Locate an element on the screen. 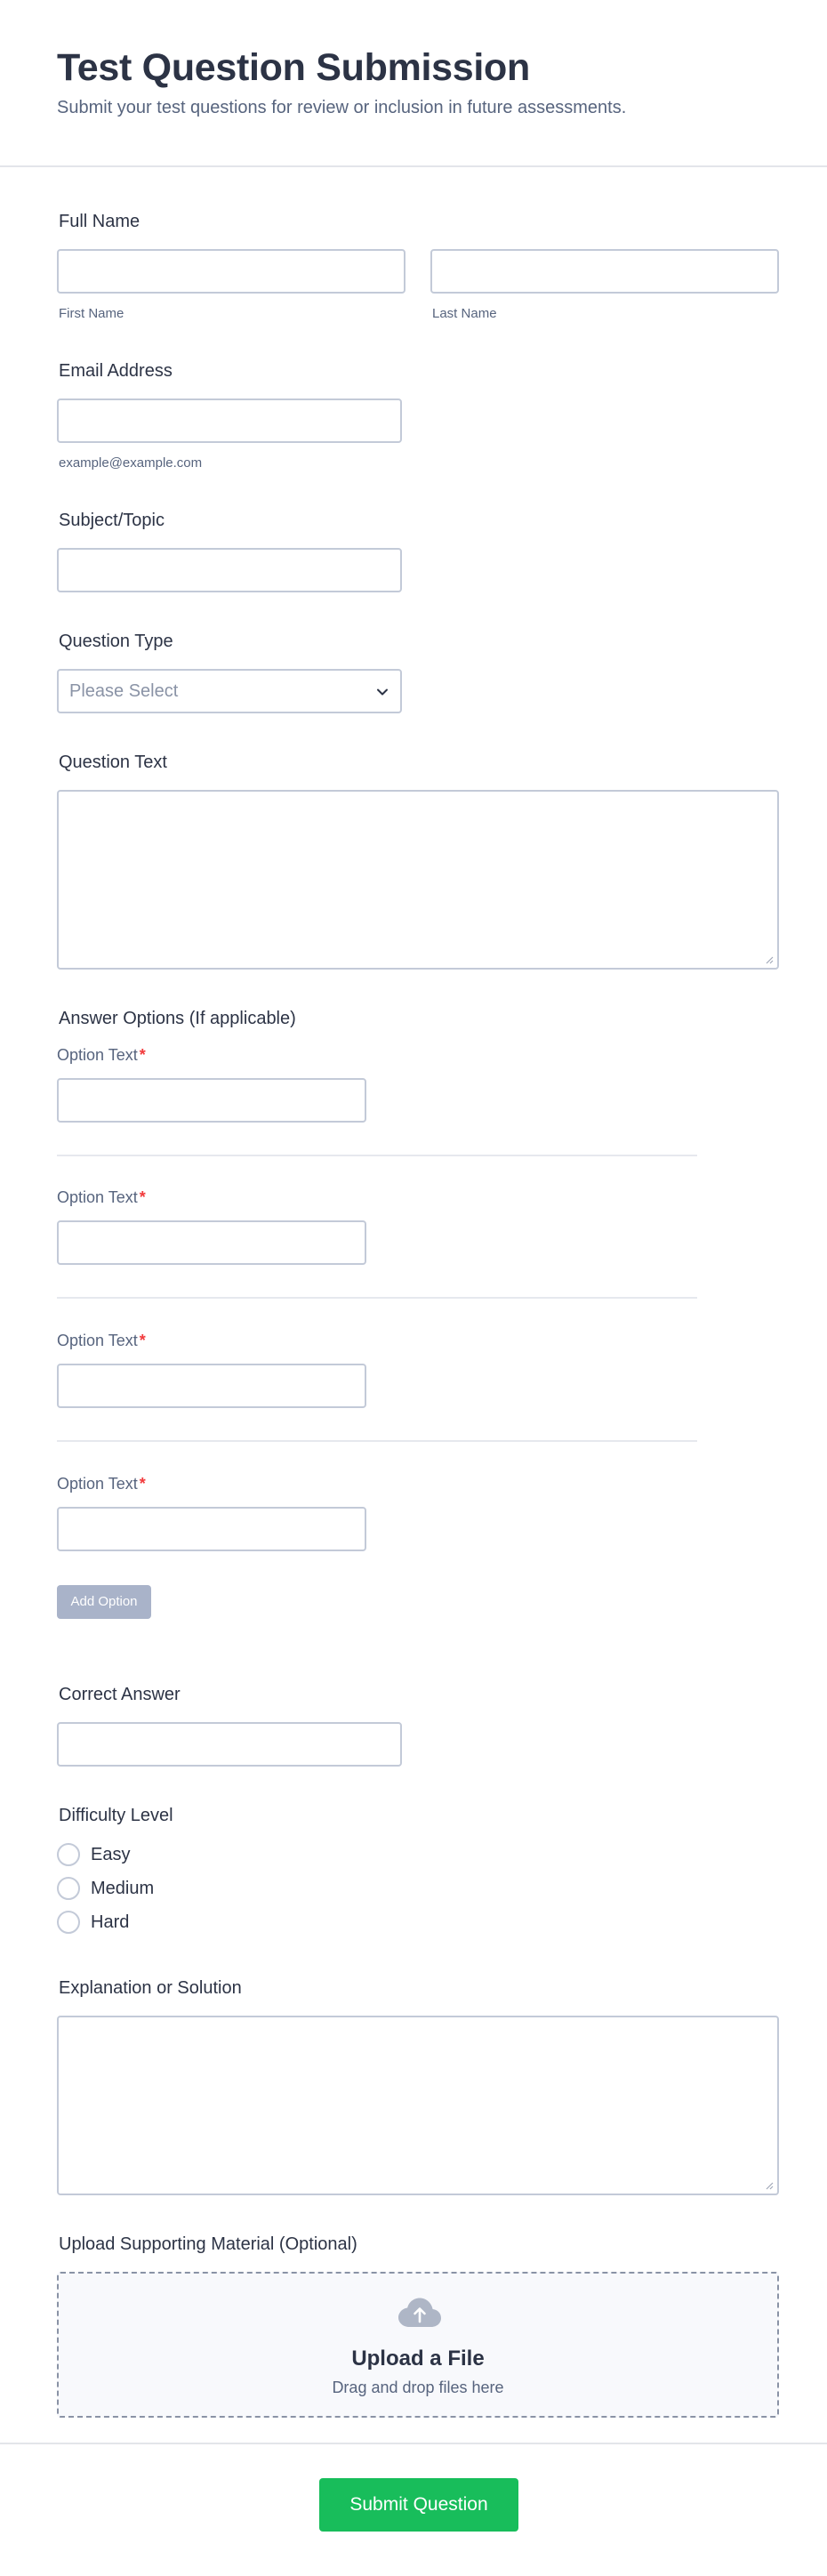 This screenshot has width=827, height=2576. question-type-select: Please Select is located at coordinates (230, 691).